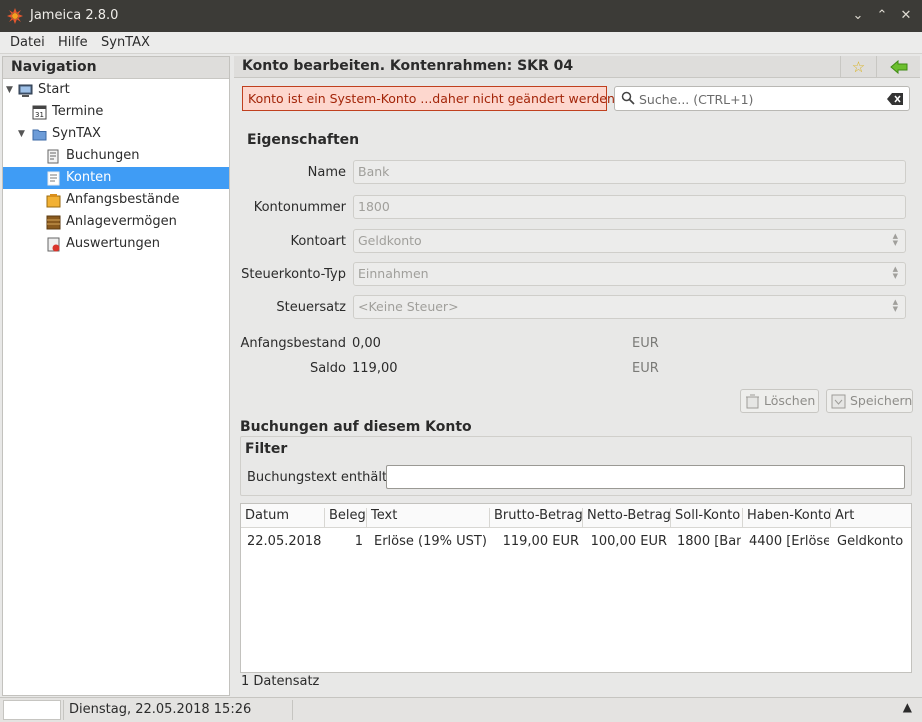 The height and width of the screenshot is (722, 922). Describe the element at coordinates (430, 541) in the screenshot. I see `cell-text: Erlöse (19% UST)` at that location.